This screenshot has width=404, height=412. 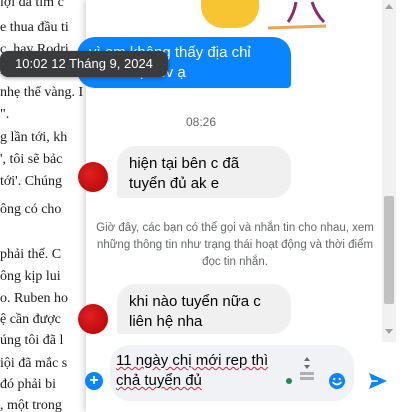 What do you see at coordinates (31, 405) in the screenshot?
I see `article-line: , một trong` at bounding box center [31, 405].